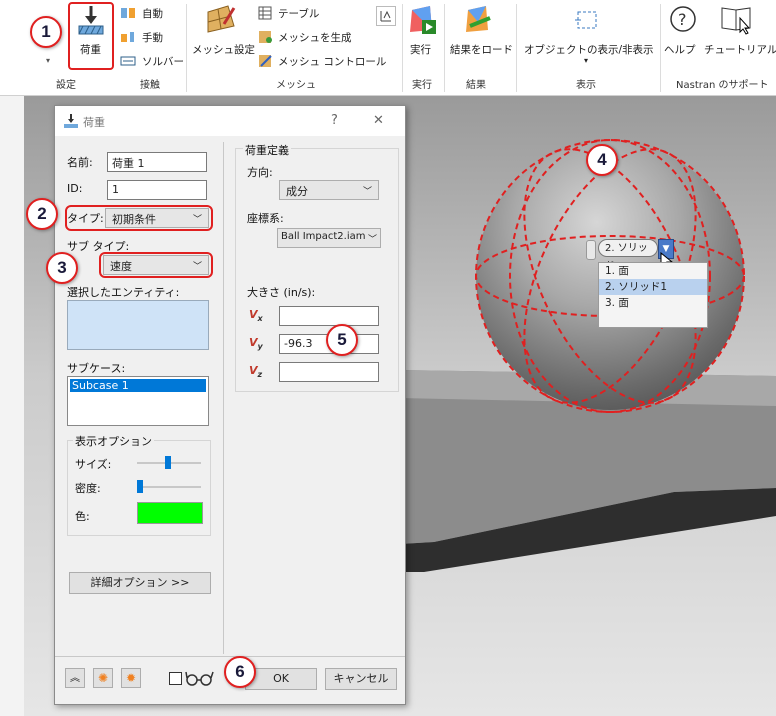 Image resolution: width=776 pixels, height=716 pixels. I want to click on picker-option: 3. 面, so click(653, 303).